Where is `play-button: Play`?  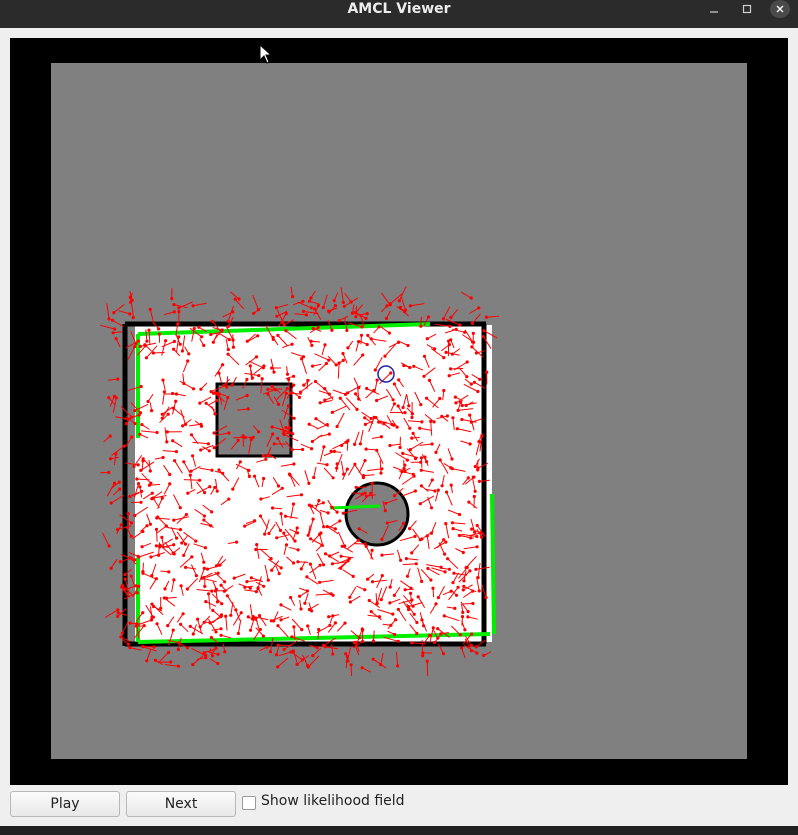
play-button: Play is located at coordinates (65, 804).